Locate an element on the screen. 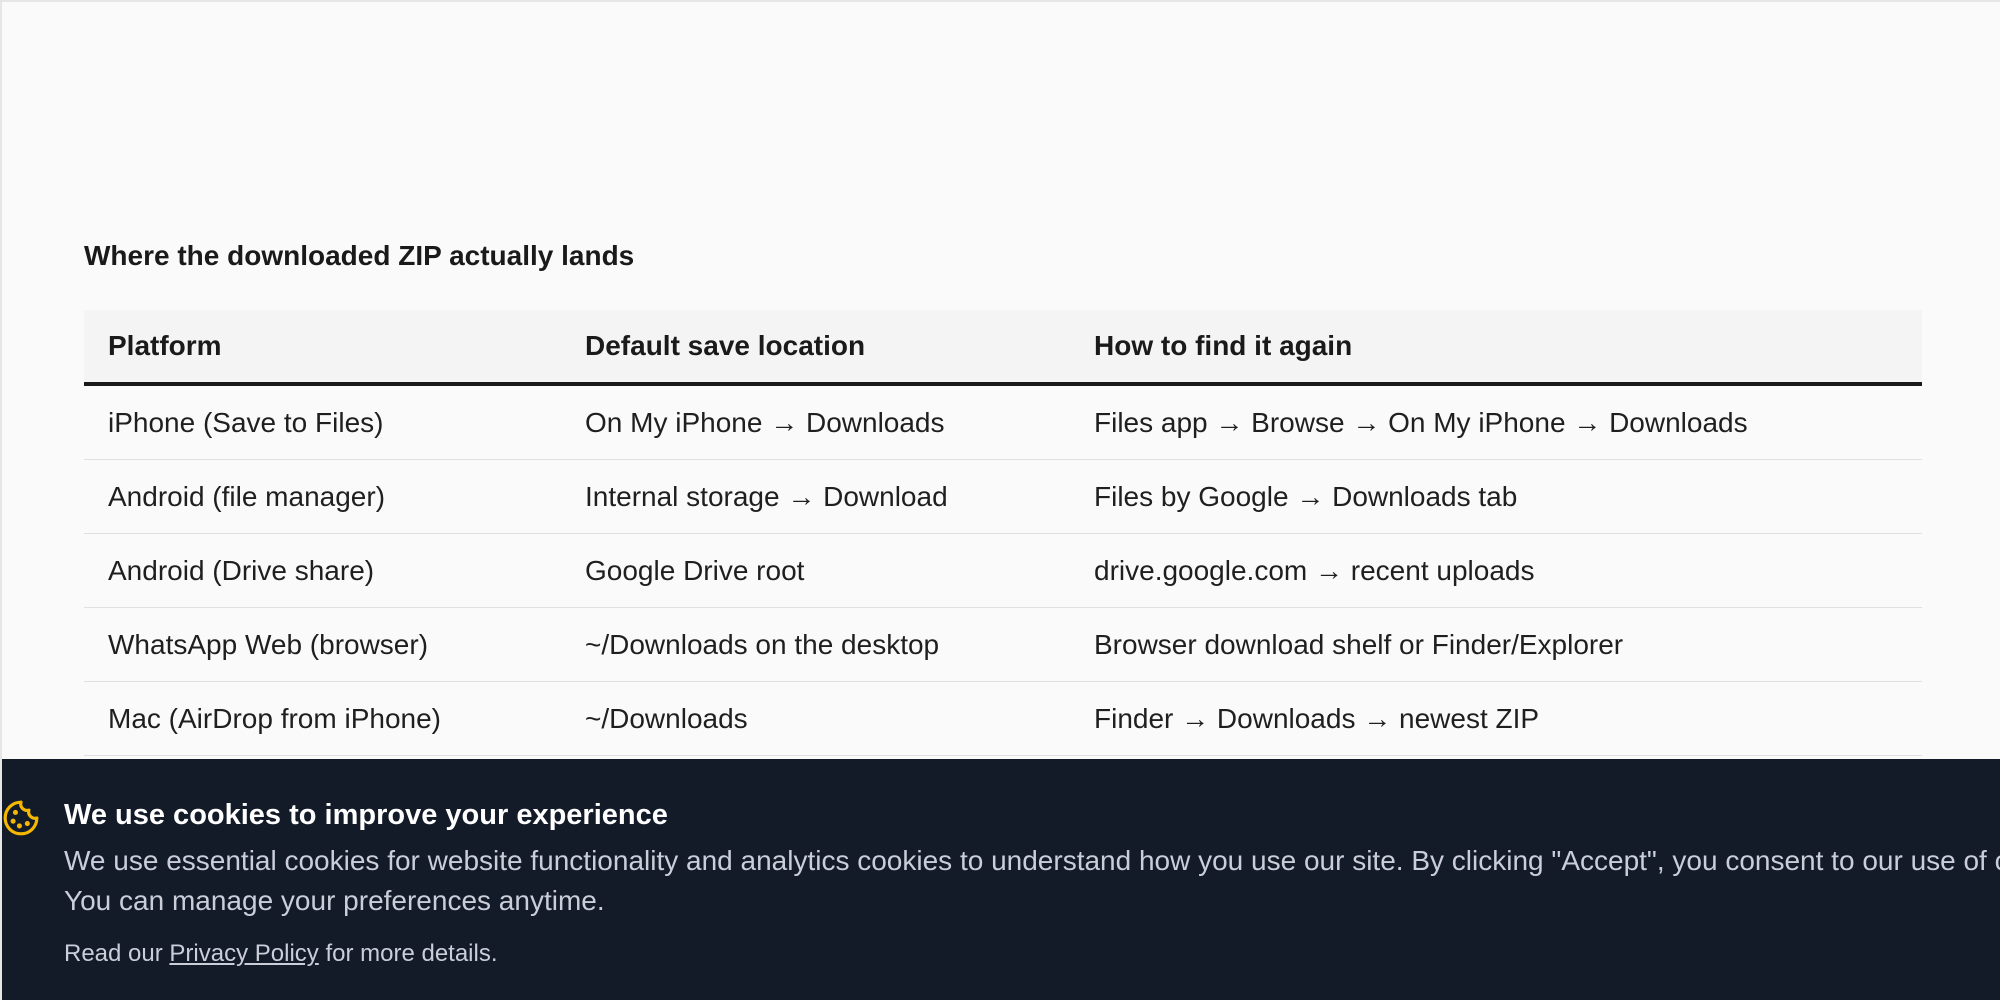 The width and height of the screenshot is (2000, 1000). cell-platform: Android (Drive share) is located at coordinates (322, 570).